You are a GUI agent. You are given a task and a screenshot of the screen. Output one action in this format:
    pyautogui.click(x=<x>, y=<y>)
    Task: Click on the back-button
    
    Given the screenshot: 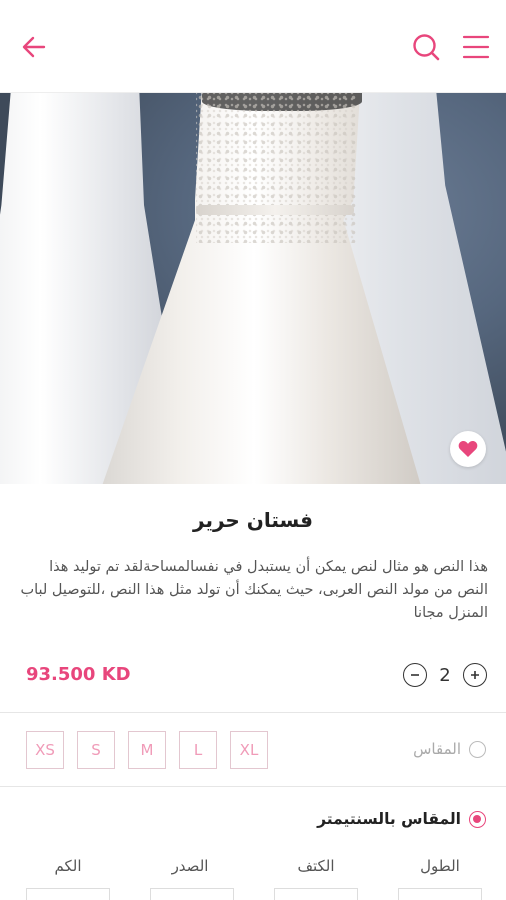 What is the action you would take?
    pyautogui.click(x=34, y=47)
    